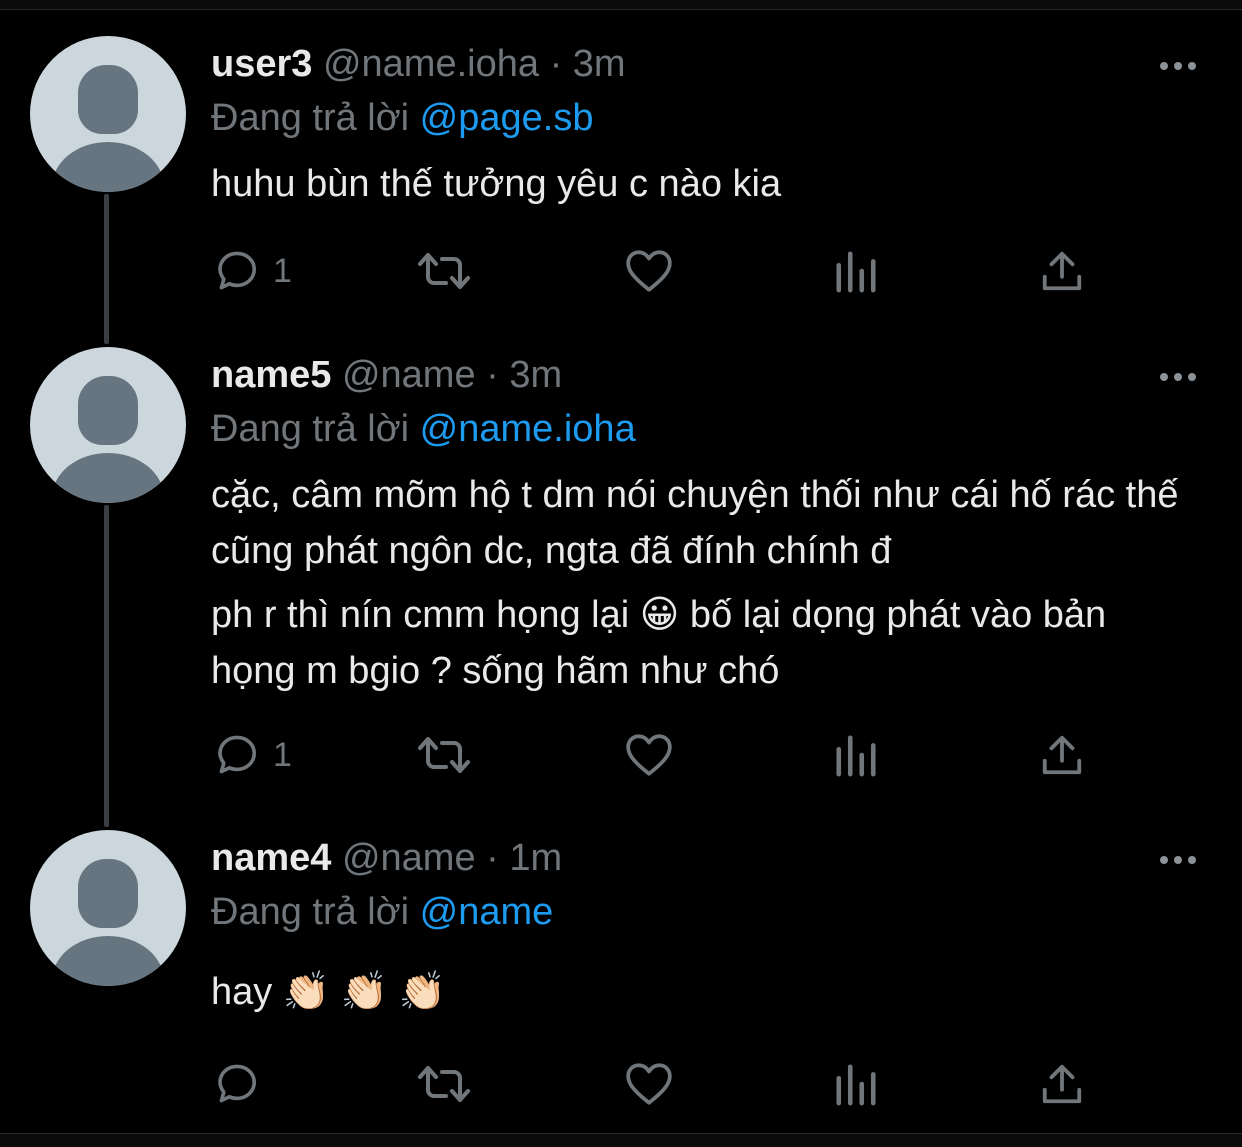 This screenshot has height=1147, width=1242. Describe the element at coordinates (507, 118) in the screenshot. I see `reply-mention: @page.sb` at that location.